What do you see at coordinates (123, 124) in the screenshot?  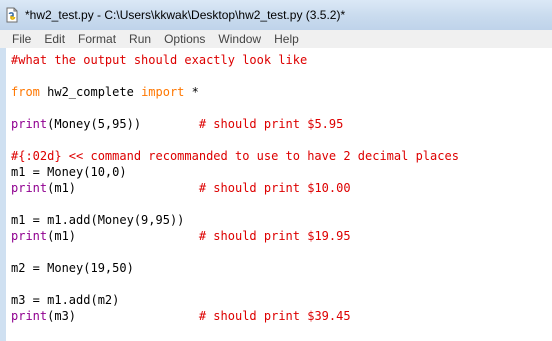 I see `code-token: (Money(5,95))` at bounding box center [123, 124].